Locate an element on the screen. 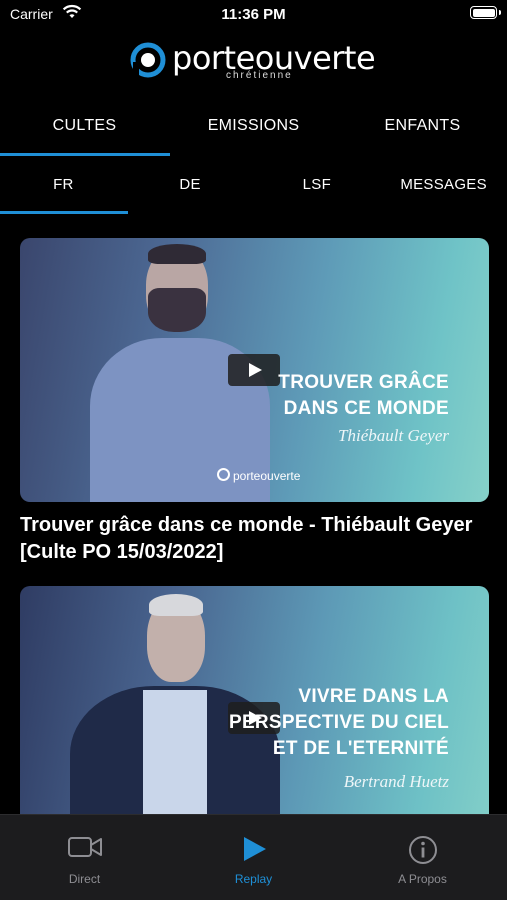 This screenshot has height=900, width=507. language-tabs: FR DE LSF MESSAGES is located at coordinates (253, 187).